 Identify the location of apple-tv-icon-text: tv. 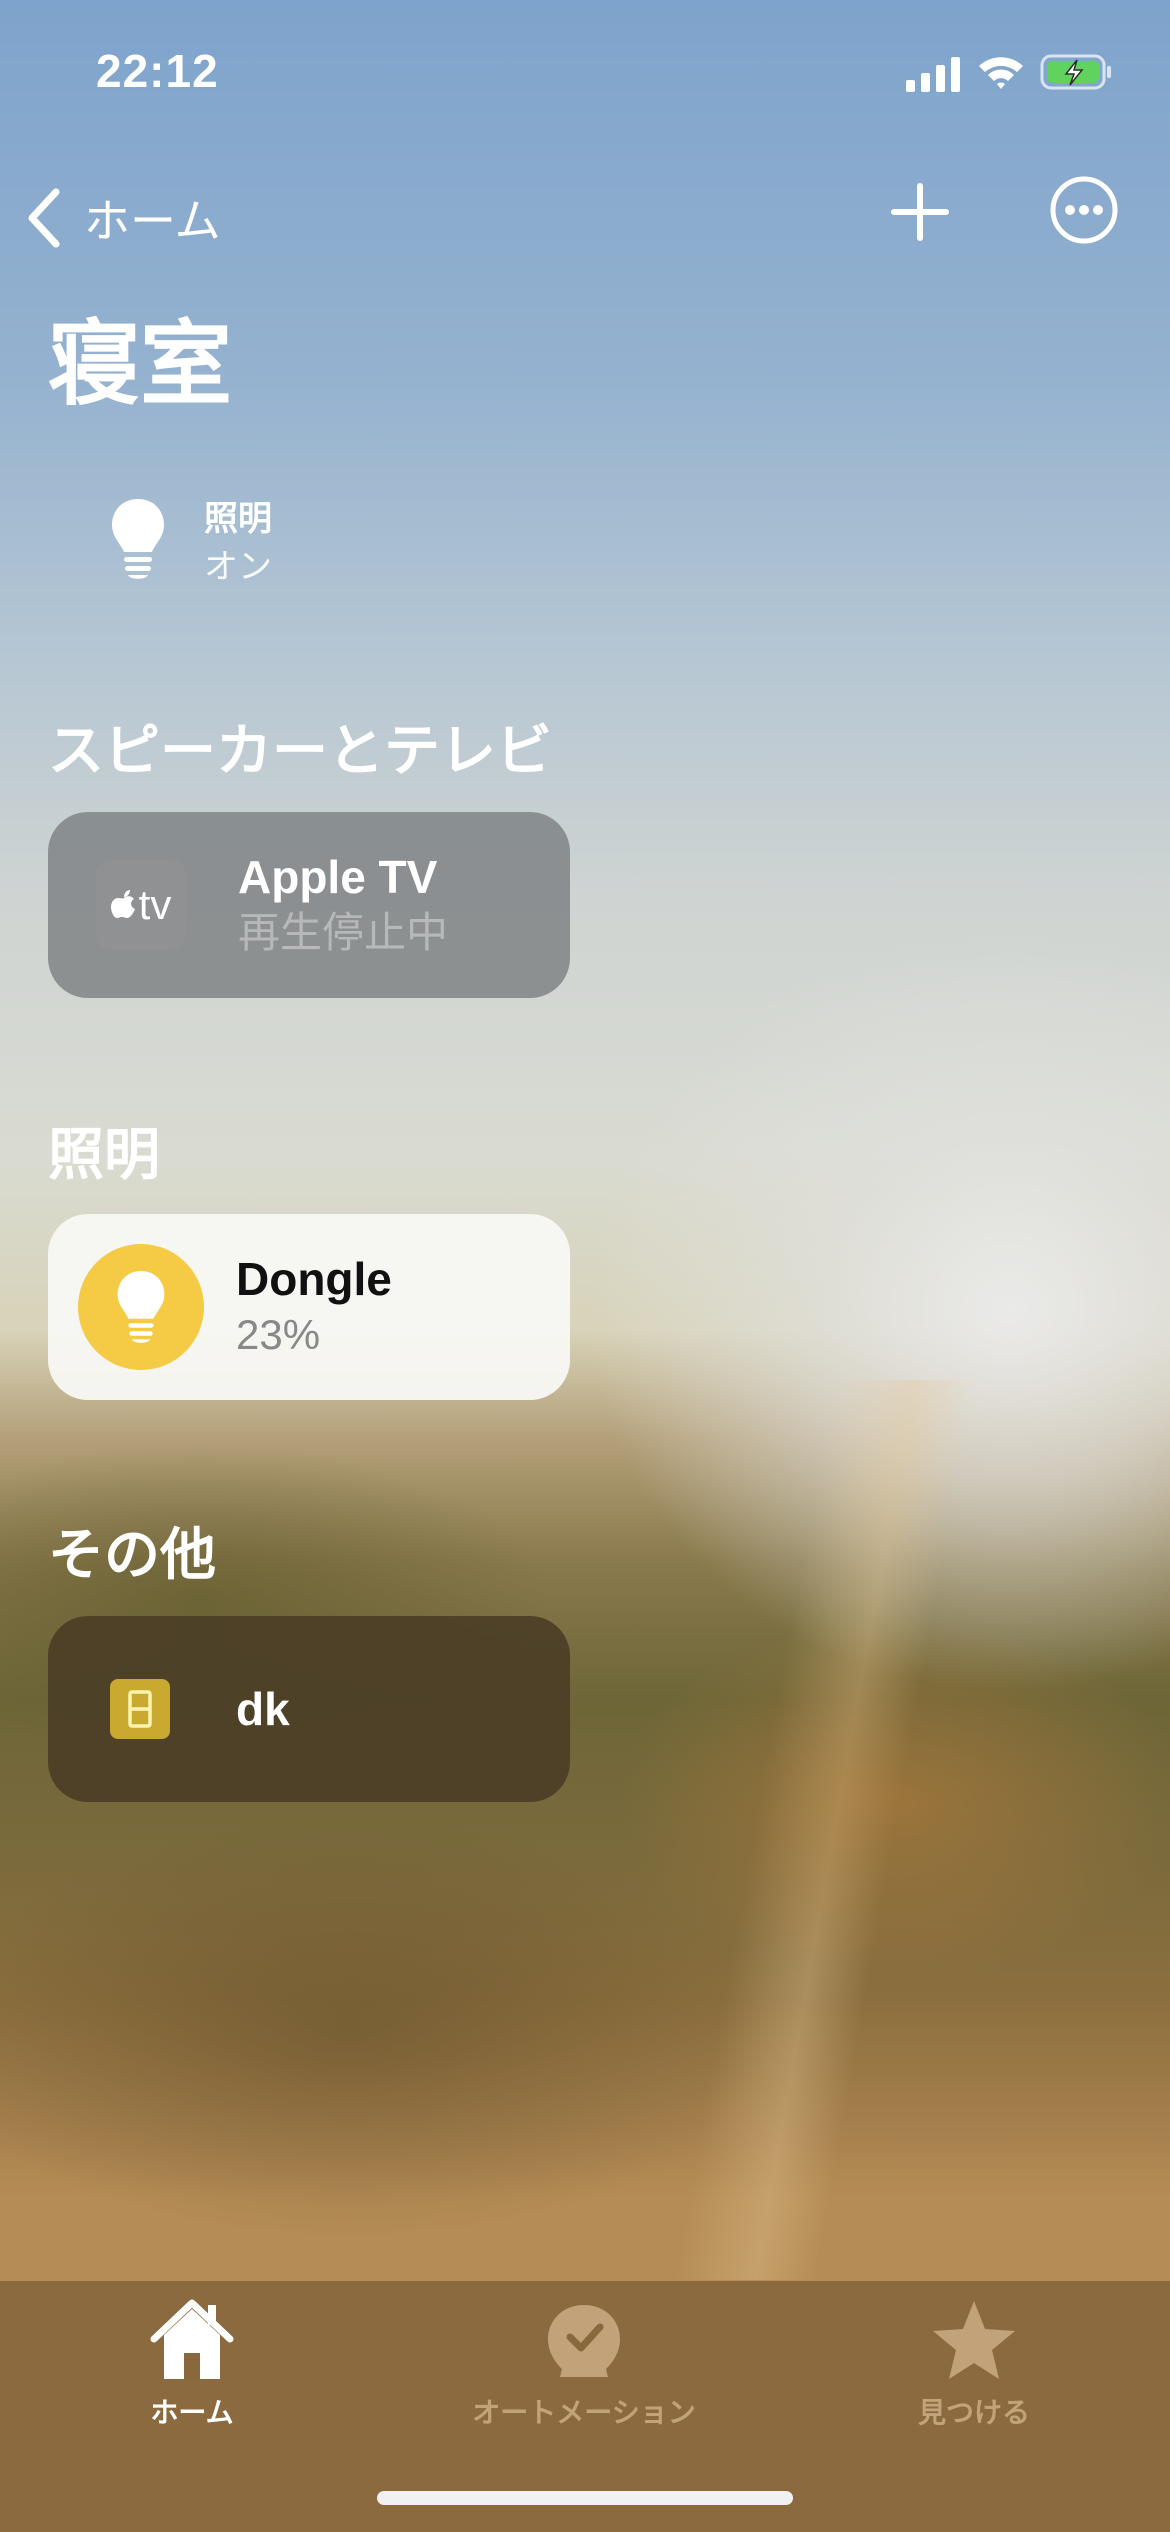
(155, 904).